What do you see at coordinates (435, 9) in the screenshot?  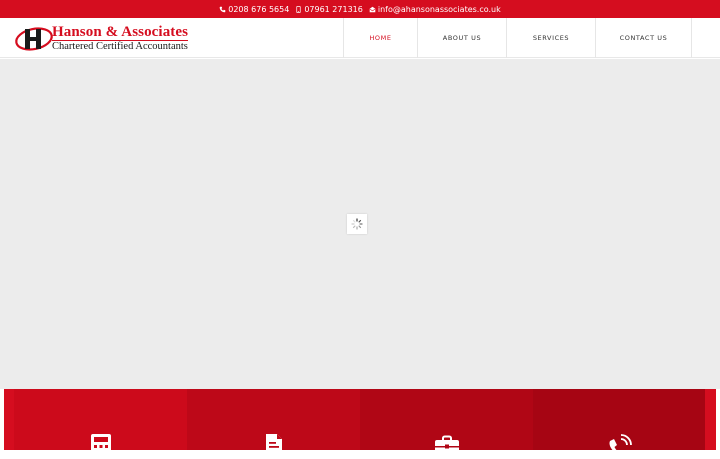 I see `email-contact: info@ahansonassociates.co.uk` at bounding box center [435, 9].